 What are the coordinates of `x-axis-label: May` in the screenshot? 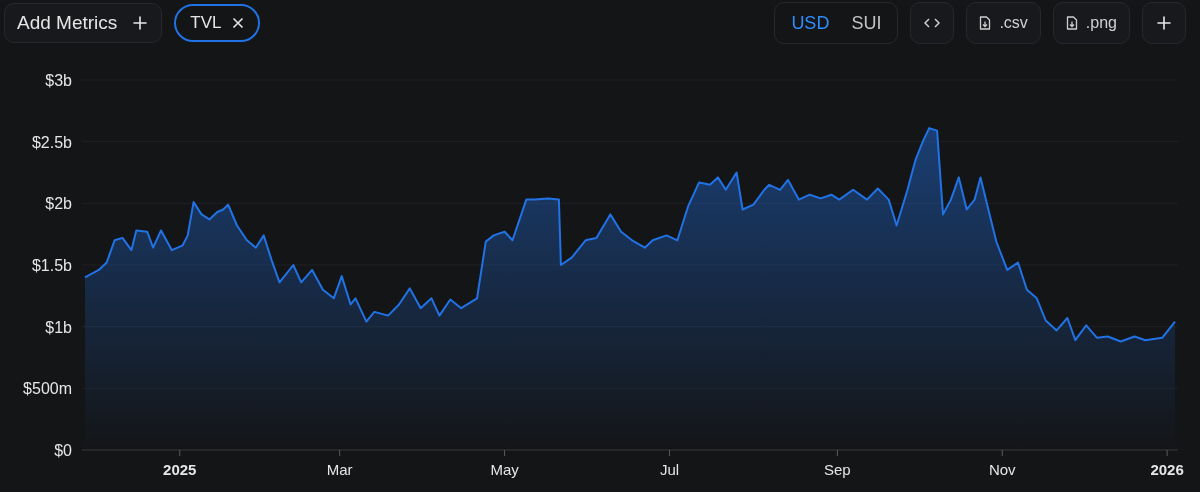 It's located at (504, 469).